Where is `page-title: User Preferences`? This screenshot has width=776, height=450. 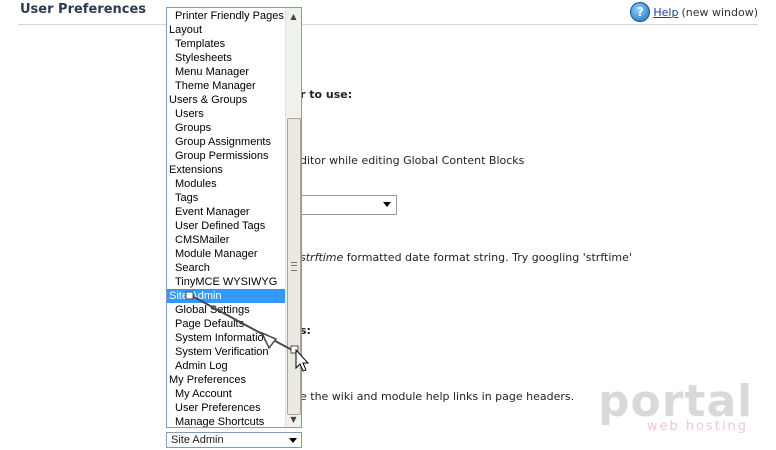 page-title: User Preferences is located at coordinates (83, 9).